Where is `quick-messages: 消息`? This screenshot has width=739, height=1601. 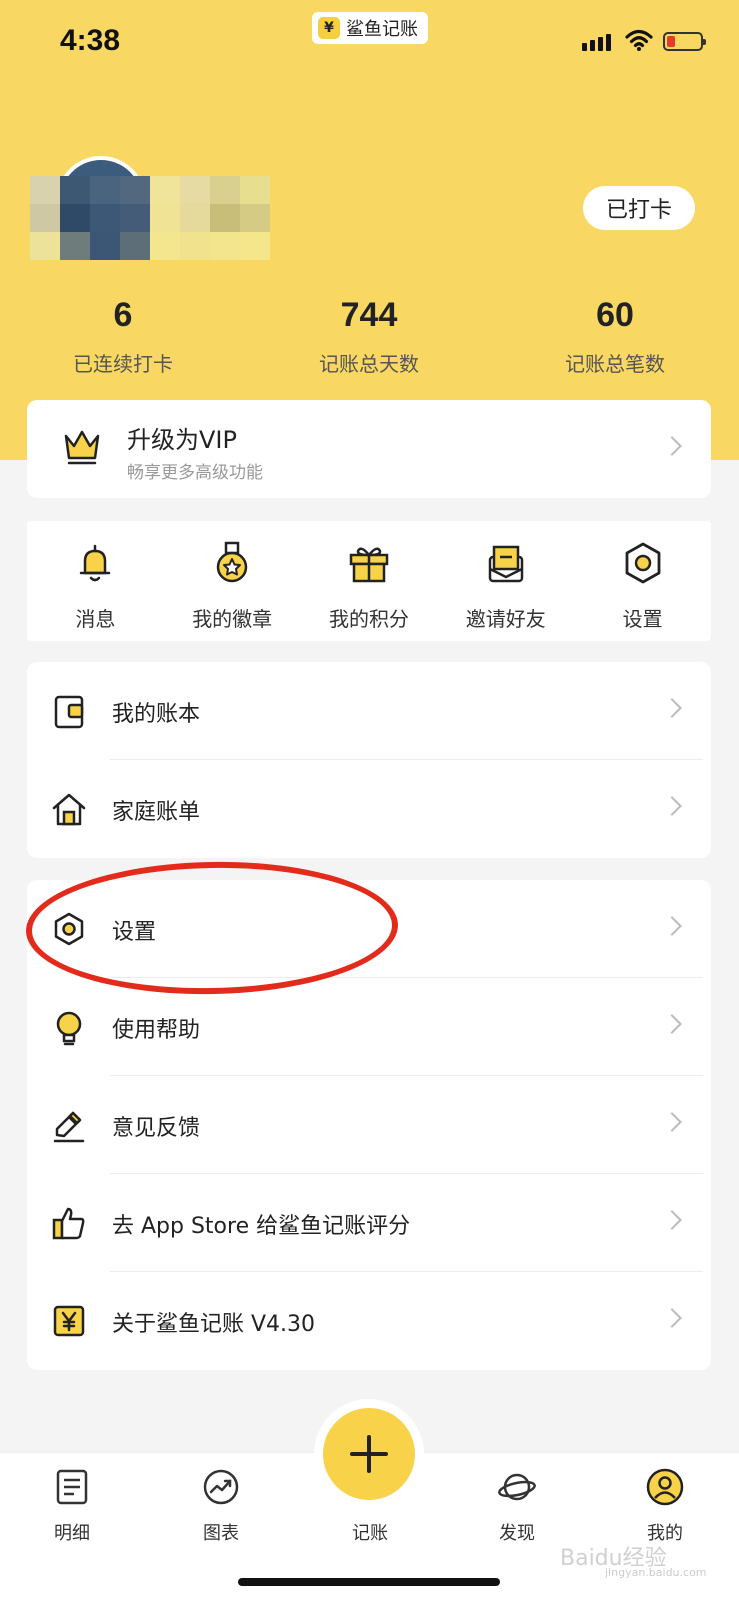 quick-messages: 消息 is located at coordinates (95, 581).